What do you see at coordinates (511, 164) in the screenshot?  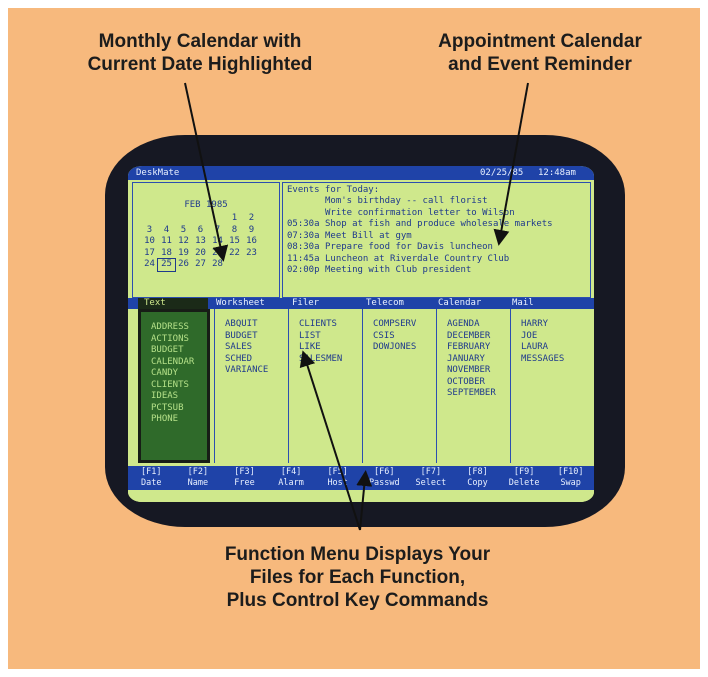 I see `appointment-callout-arrow` at bounding box center [511, 164].